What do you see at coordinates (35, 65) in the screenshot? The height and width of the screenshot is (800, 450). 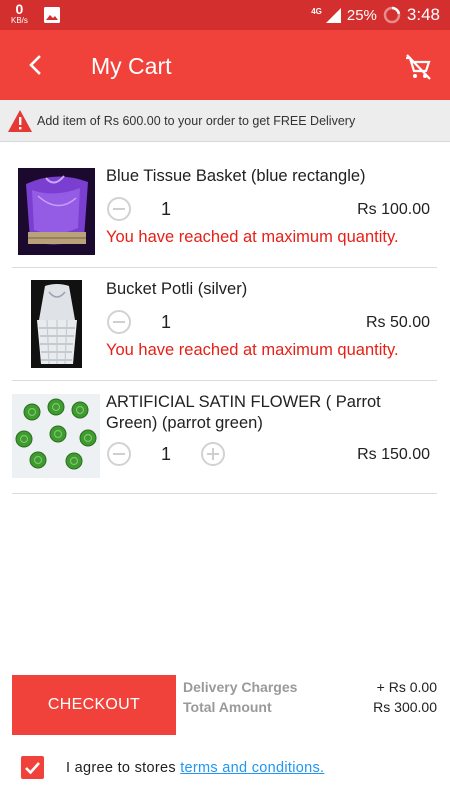 I see `back-arrow-icon` at bounding box center [35, 65].